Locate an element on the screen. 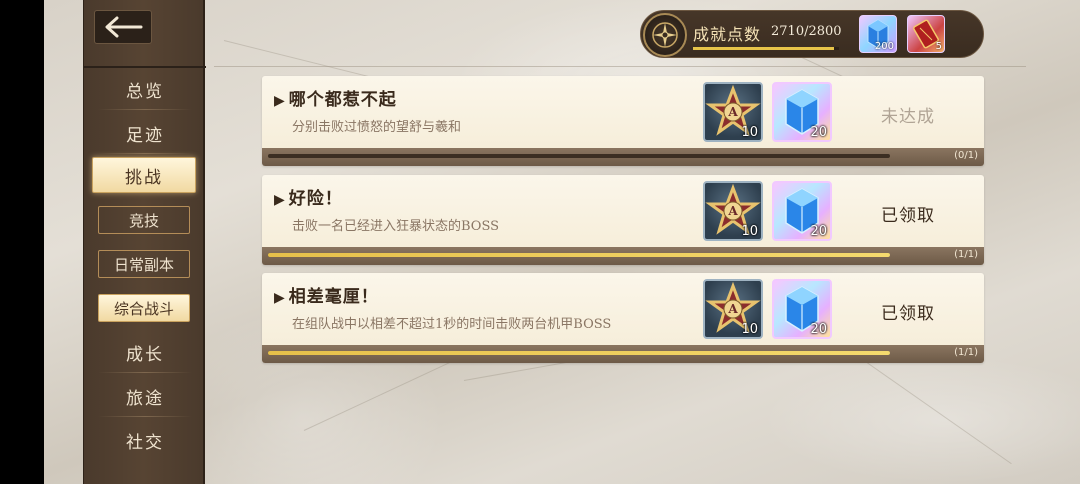 The image size is (1080, 484). back-arrow-icon is located at coordinates (124, 27).